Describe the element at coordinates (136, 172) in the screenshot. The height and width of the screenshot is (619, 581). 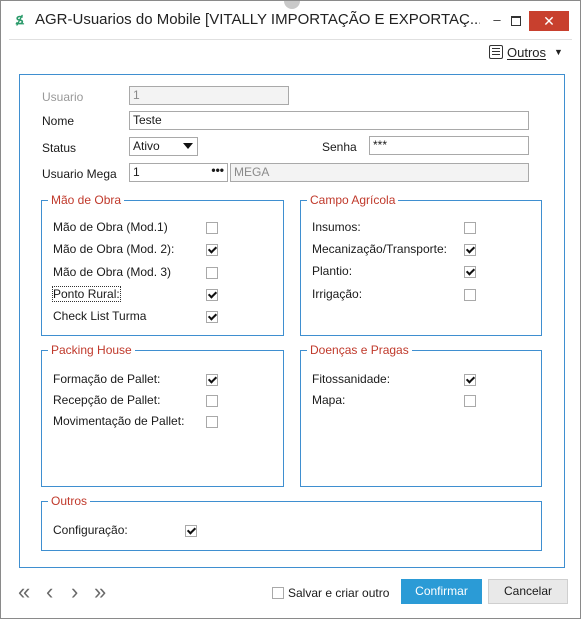
I see `usuario-mega-value: 1` at that location.